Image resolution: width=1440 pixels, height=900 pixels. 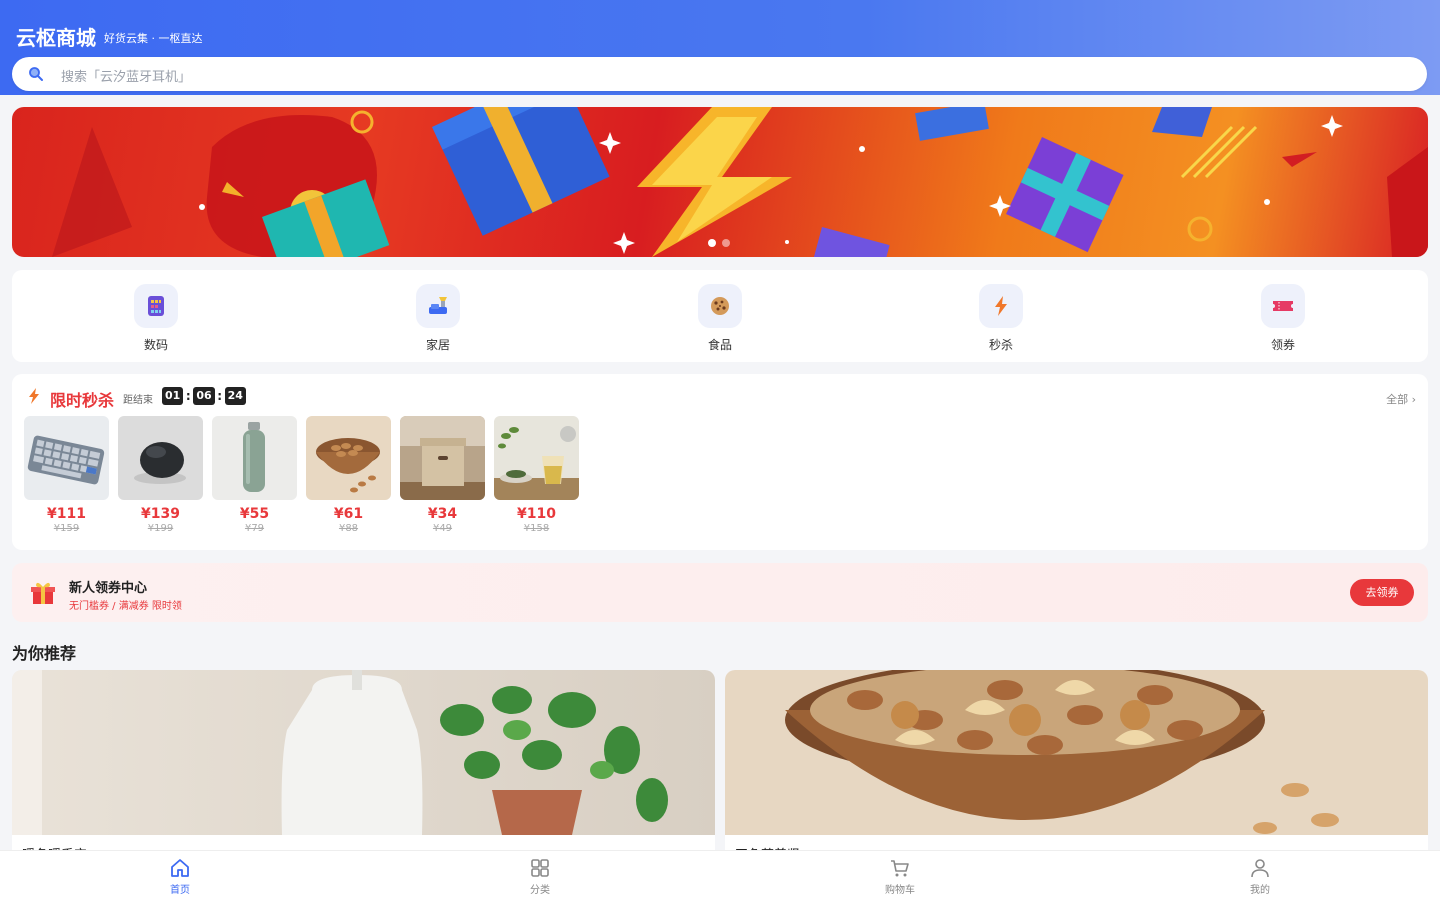 What do you see at coordinates (540, 890) in the screenshot?
I see `tab-label: 分类` at bounding box center [540, 890].